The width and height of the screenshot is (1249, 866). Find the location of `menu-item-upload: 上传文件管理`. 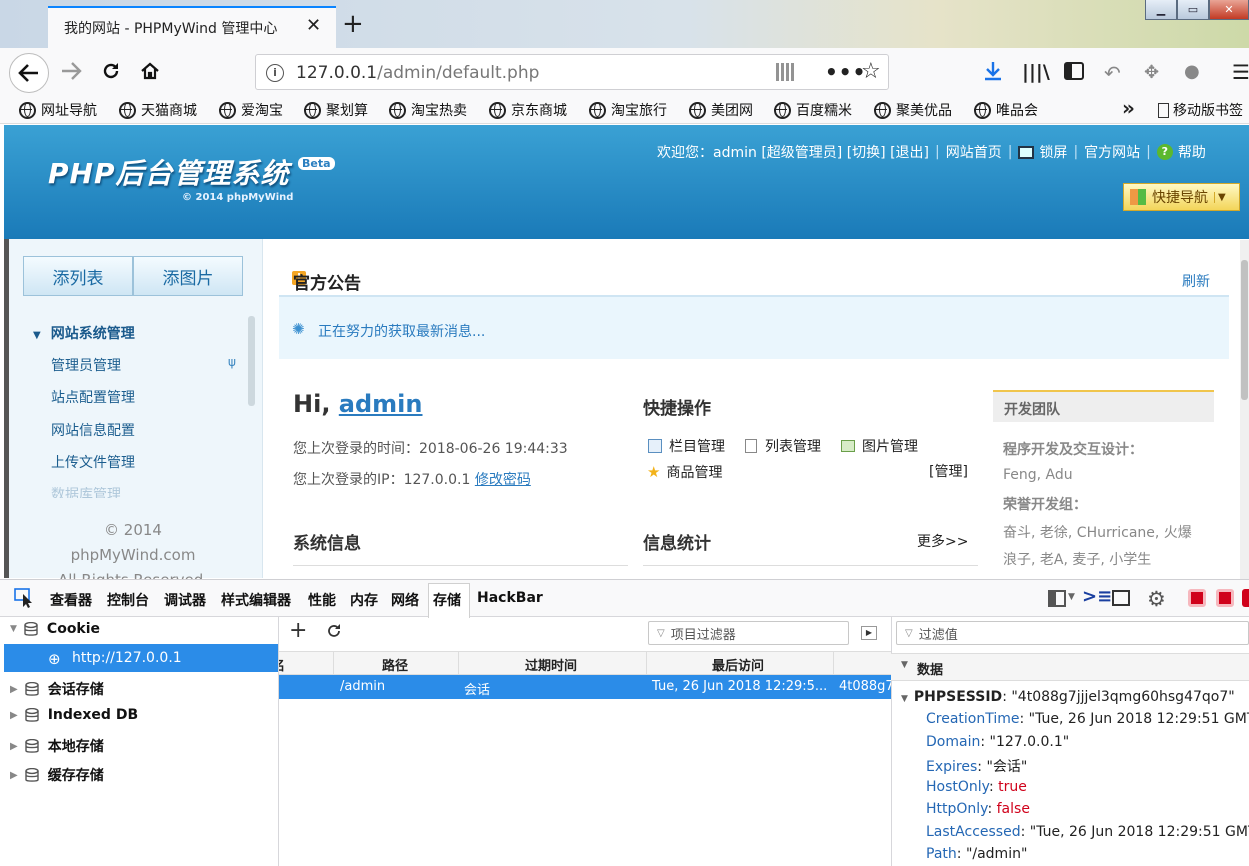

menu-item-upload: 上传文件管理 is located at coordinates (93, 462).